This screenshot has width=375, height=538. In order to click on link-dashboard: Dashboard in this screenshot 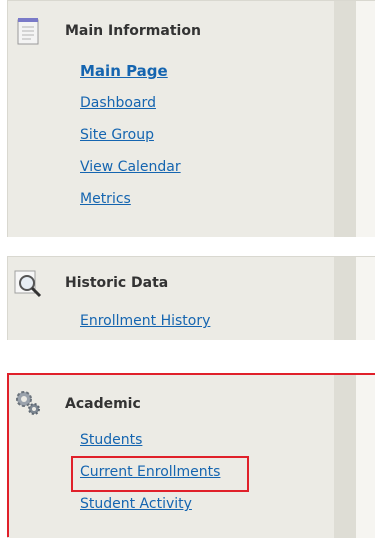, I will do `click(130, 109)`.